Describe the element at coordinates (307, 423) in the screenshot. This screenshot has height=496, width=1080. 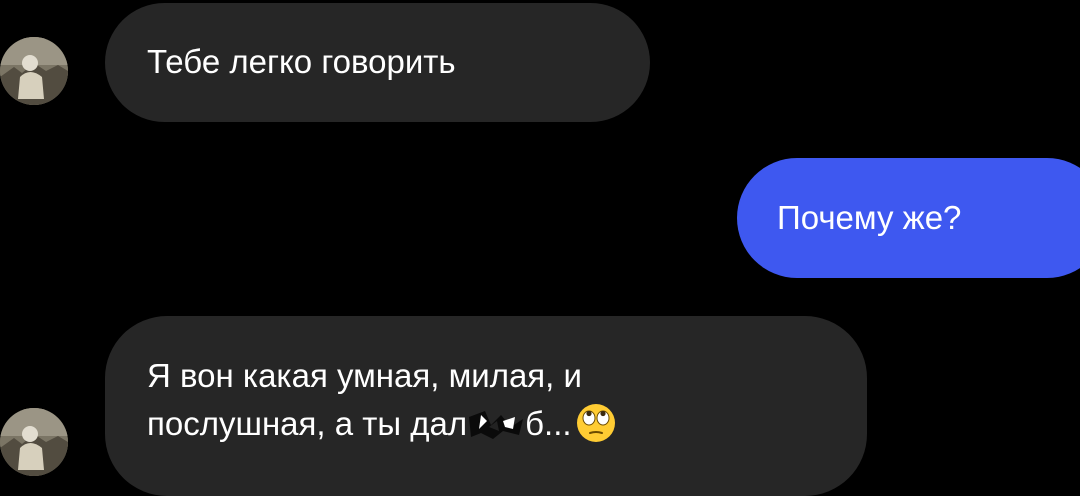
I see `message-text-part: послушная, а ты дал` at that location.